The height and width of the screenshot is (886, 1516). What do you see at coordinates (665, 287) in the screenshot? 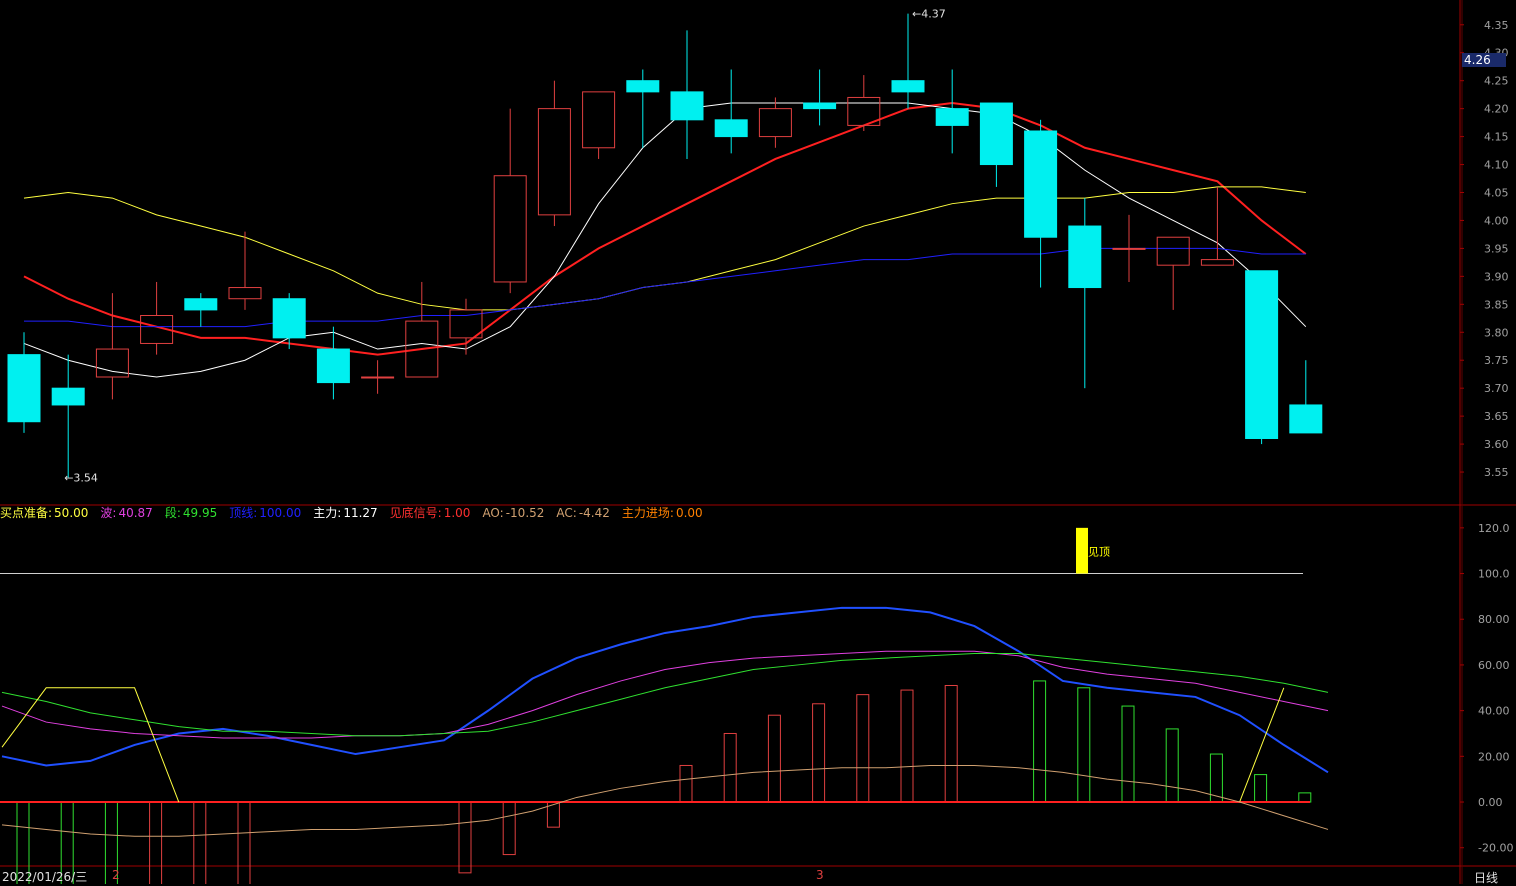
I see `ma-line` at bounding box center [665, 287].